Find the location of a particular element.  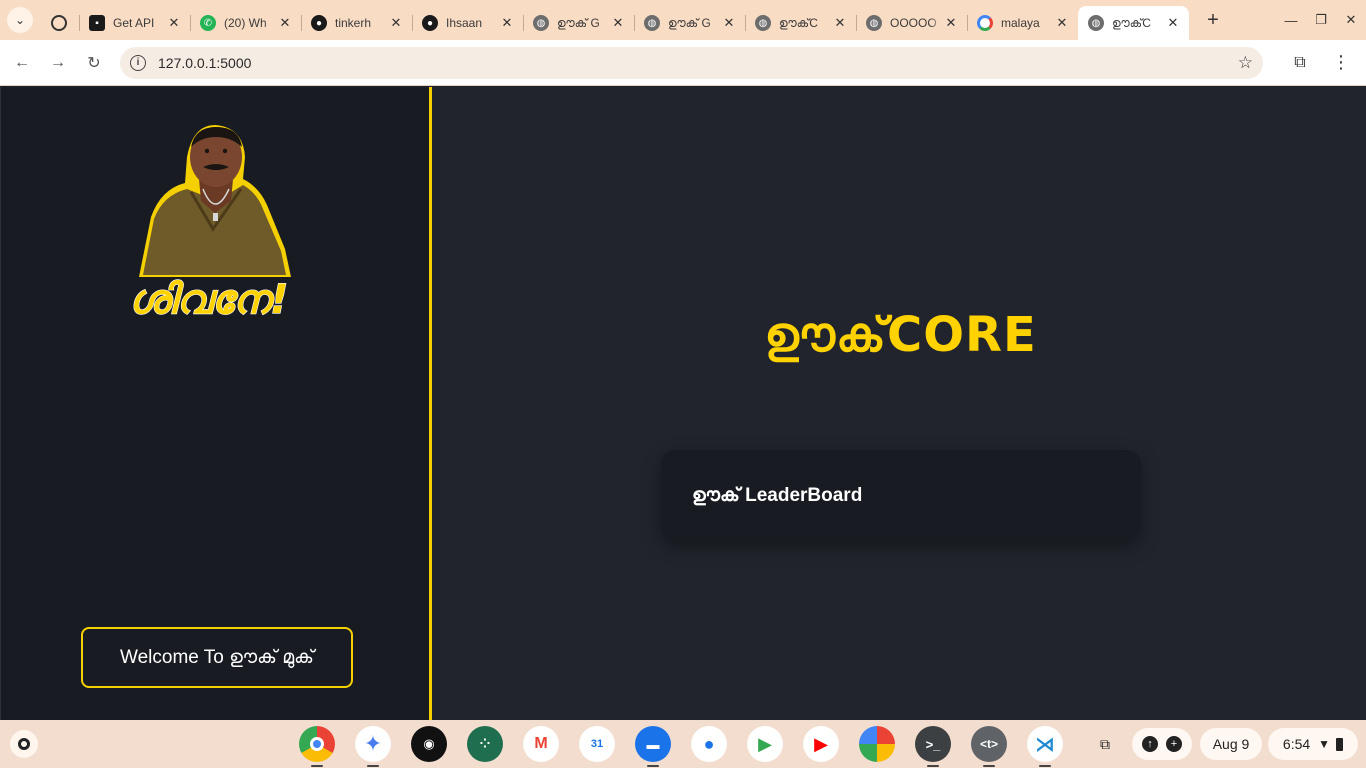

play-store-app-icon: ▶ is located at coordinates (765, 744).